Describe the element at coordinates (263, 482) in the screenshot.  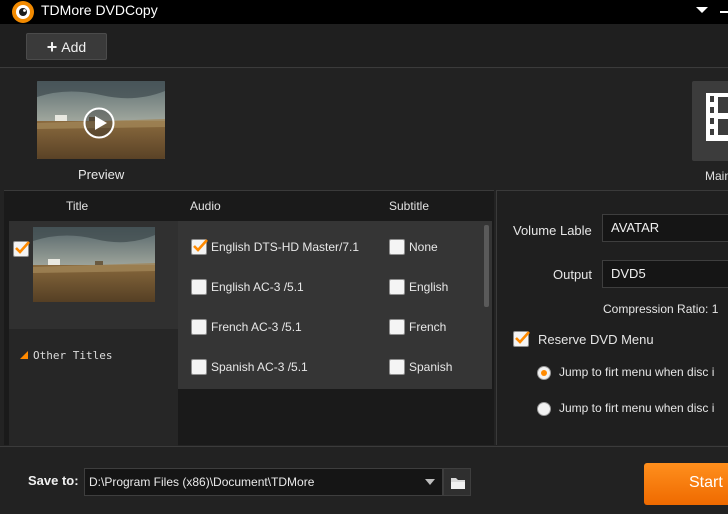
I see `save-path-field: D:\Program Files (x86)\Document\TDMore` at that location.